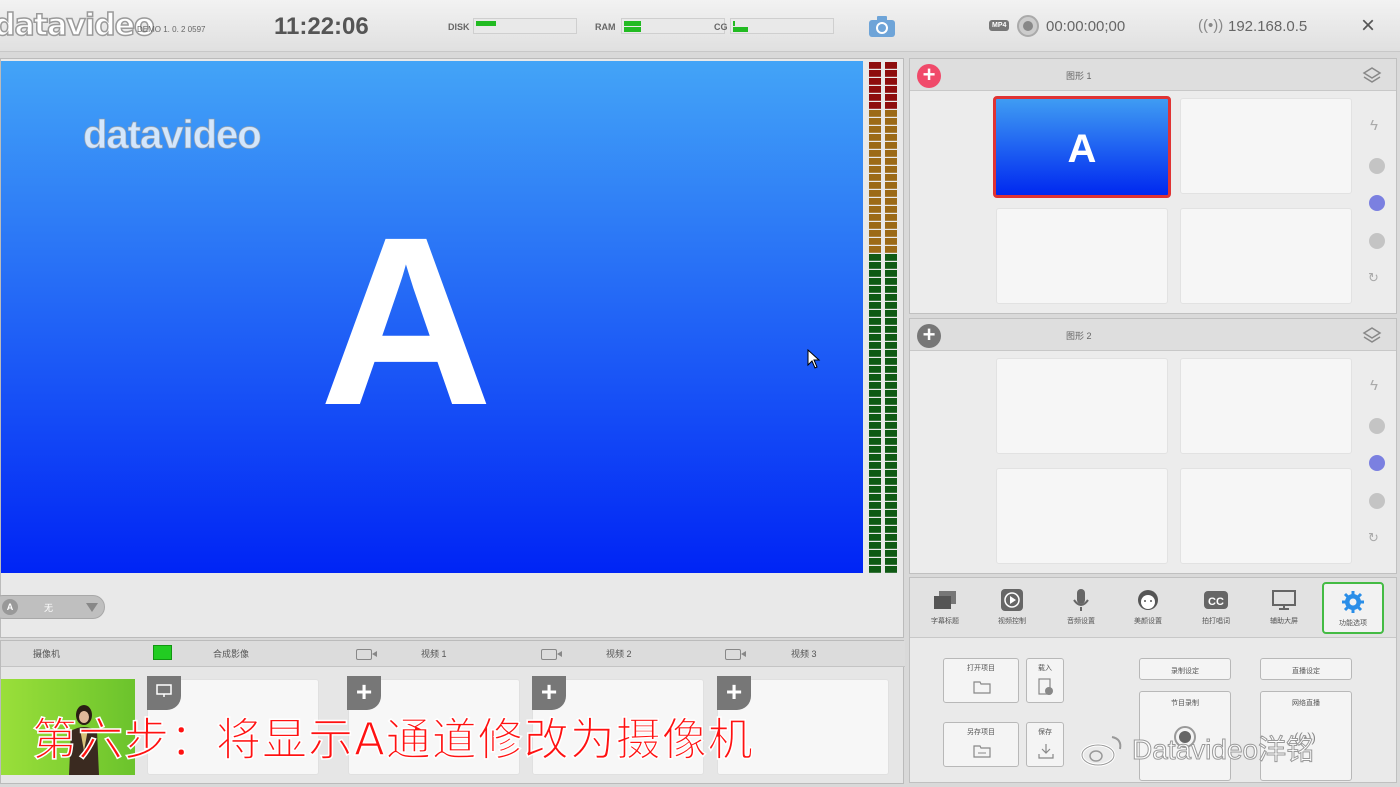 The width and height of the screenshot is (1400, 787). Describe the element at coordinates (10, 607) in the screenshot. I see `channel-a-badge: A` at that location.